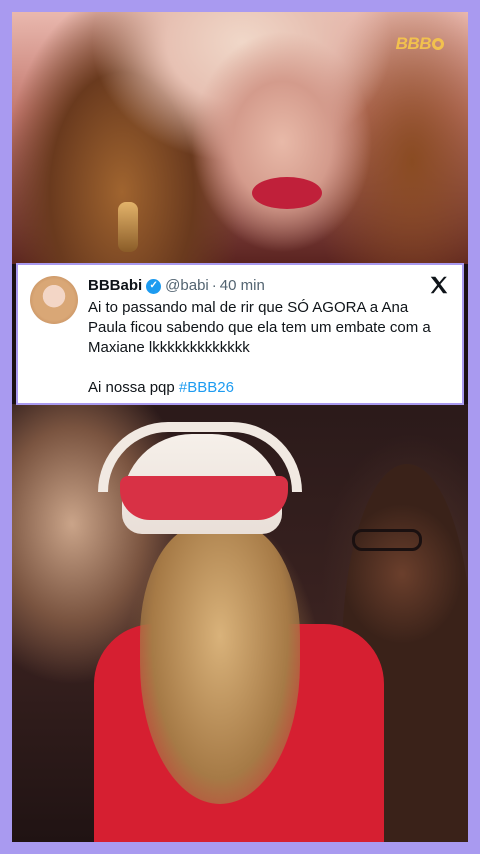 The height and width of the screenshot is (854, 480). Describe the element at coordinates (187, 286) in the screenshot. I see `author-handle: @babi` at that location.